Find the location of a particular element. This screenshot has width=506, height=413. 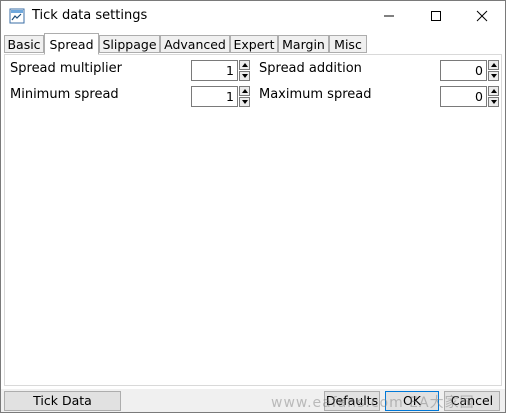

spread-addition-stepper: 0 is located at coordinates (470, 70).